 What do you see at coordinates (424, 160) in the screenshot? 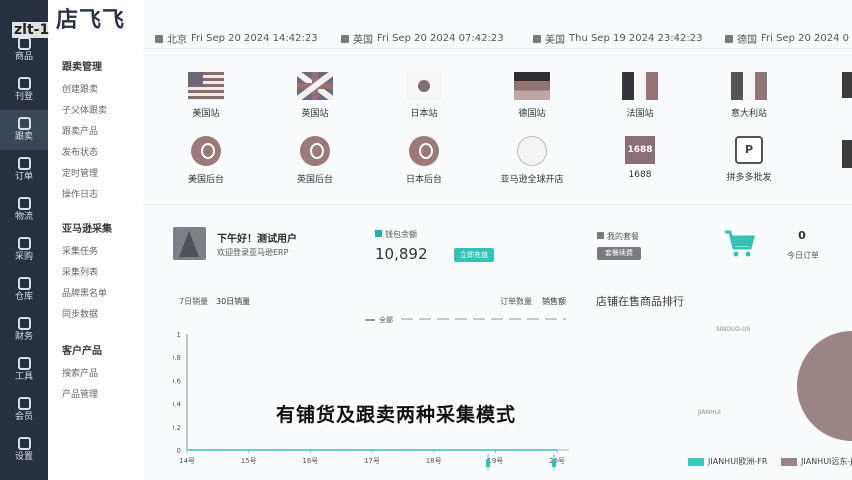
I see `site-link: 日本后台` at bounding box center [424, 160].